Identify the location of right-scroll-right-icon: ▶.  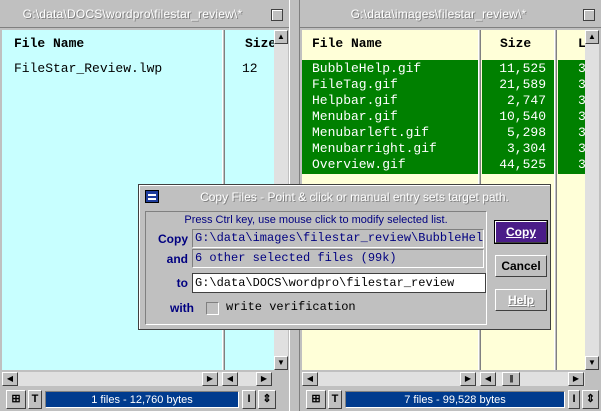
(468, 379).